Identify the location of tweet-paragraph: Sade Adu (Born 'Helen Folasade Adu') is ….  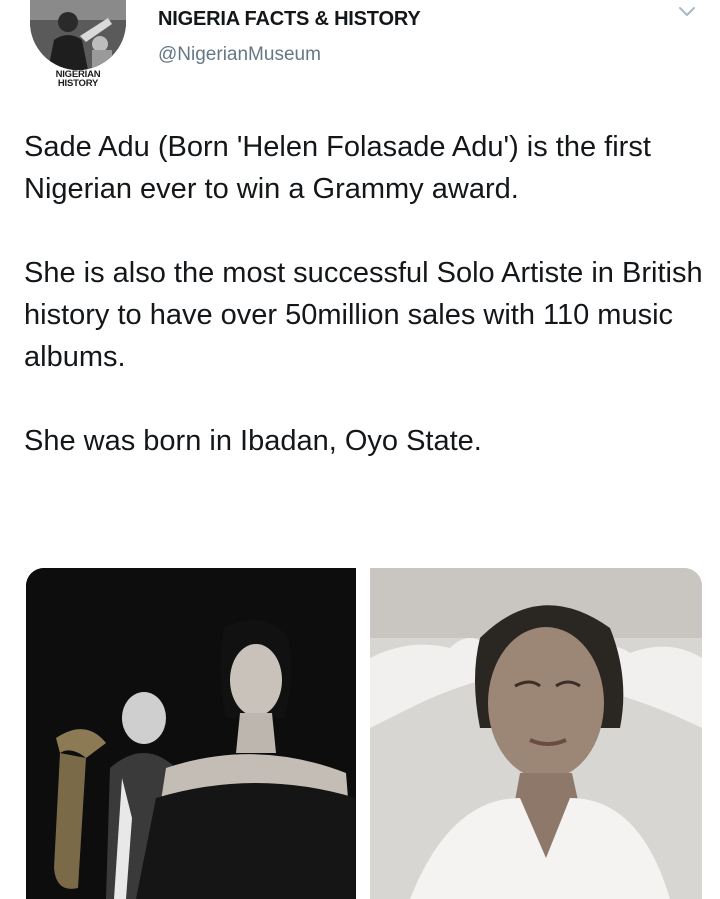
(337, 168).